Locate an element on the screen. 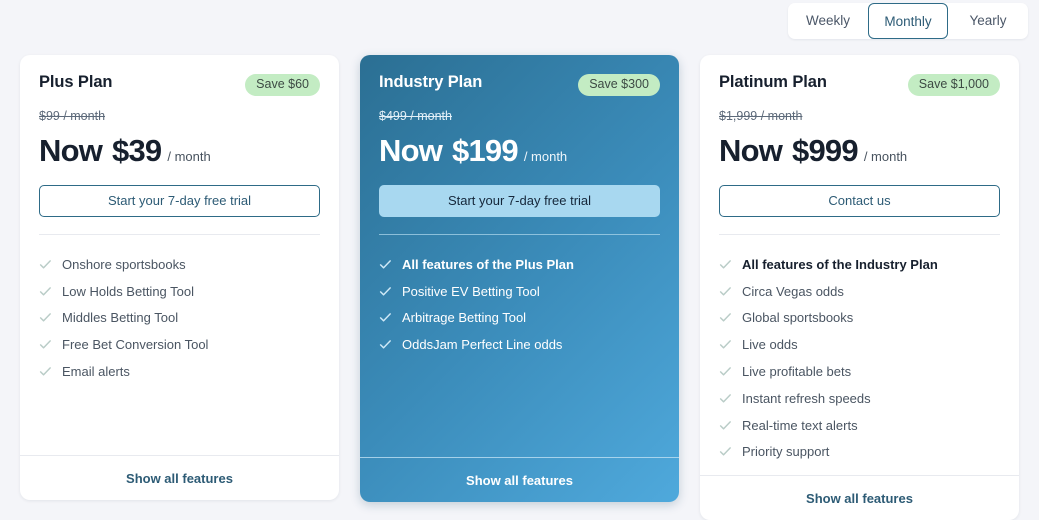  feature-item: Priority support is located at coordinates (859, 452).